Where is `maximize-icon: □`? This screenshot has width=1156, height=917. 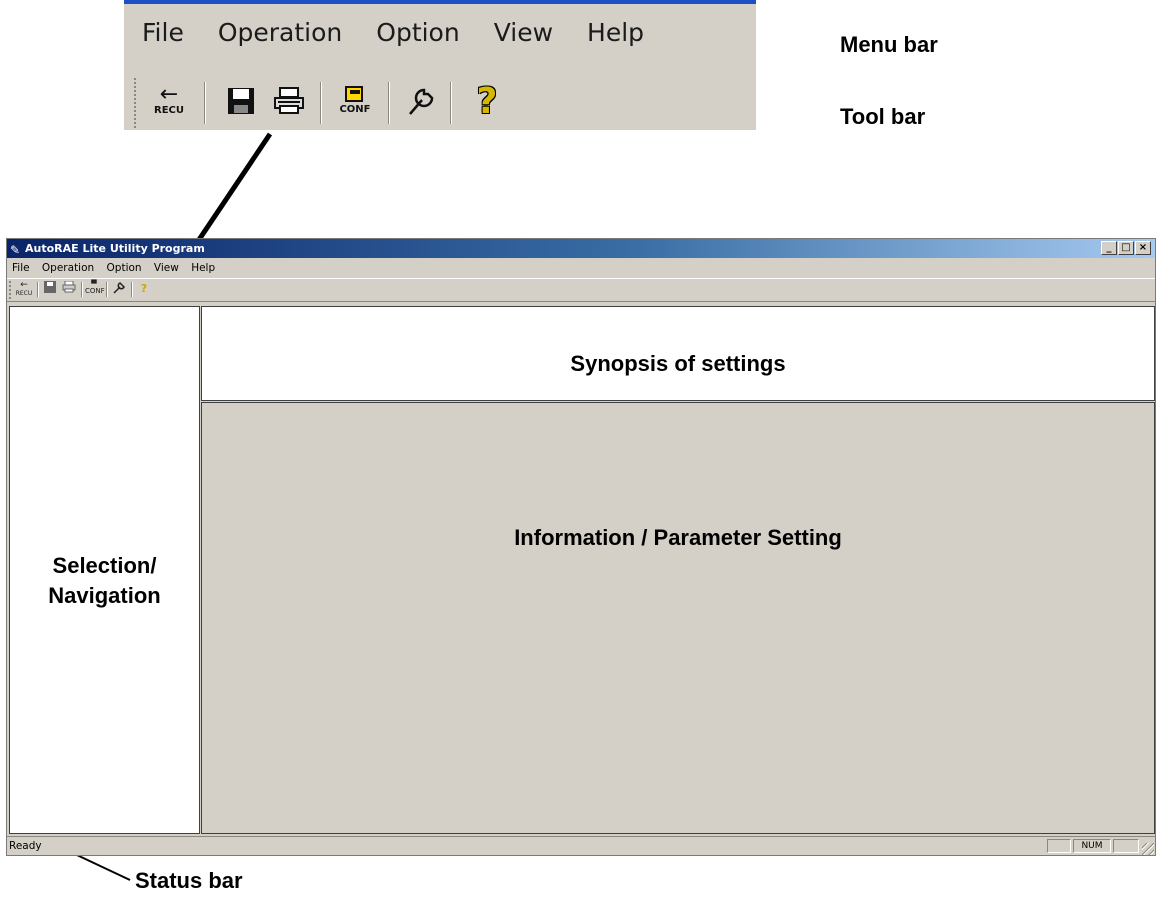
maximize-icon: □ is located at coordinates (1126, 248).